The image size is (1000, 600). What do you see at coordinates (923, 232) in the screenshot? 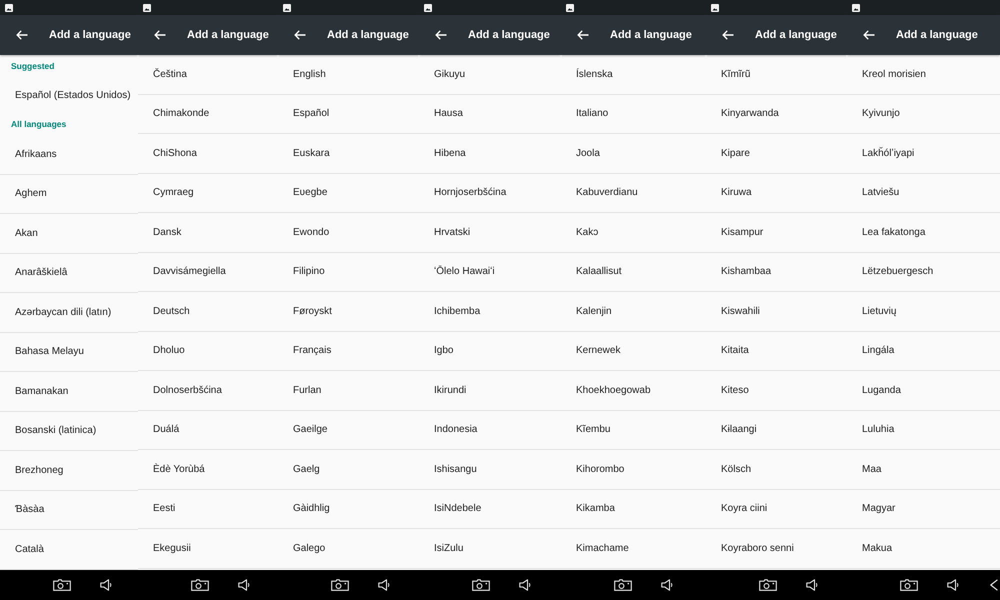
I see `language-item: Lea fakatonga` at bounding box center [923, 232].